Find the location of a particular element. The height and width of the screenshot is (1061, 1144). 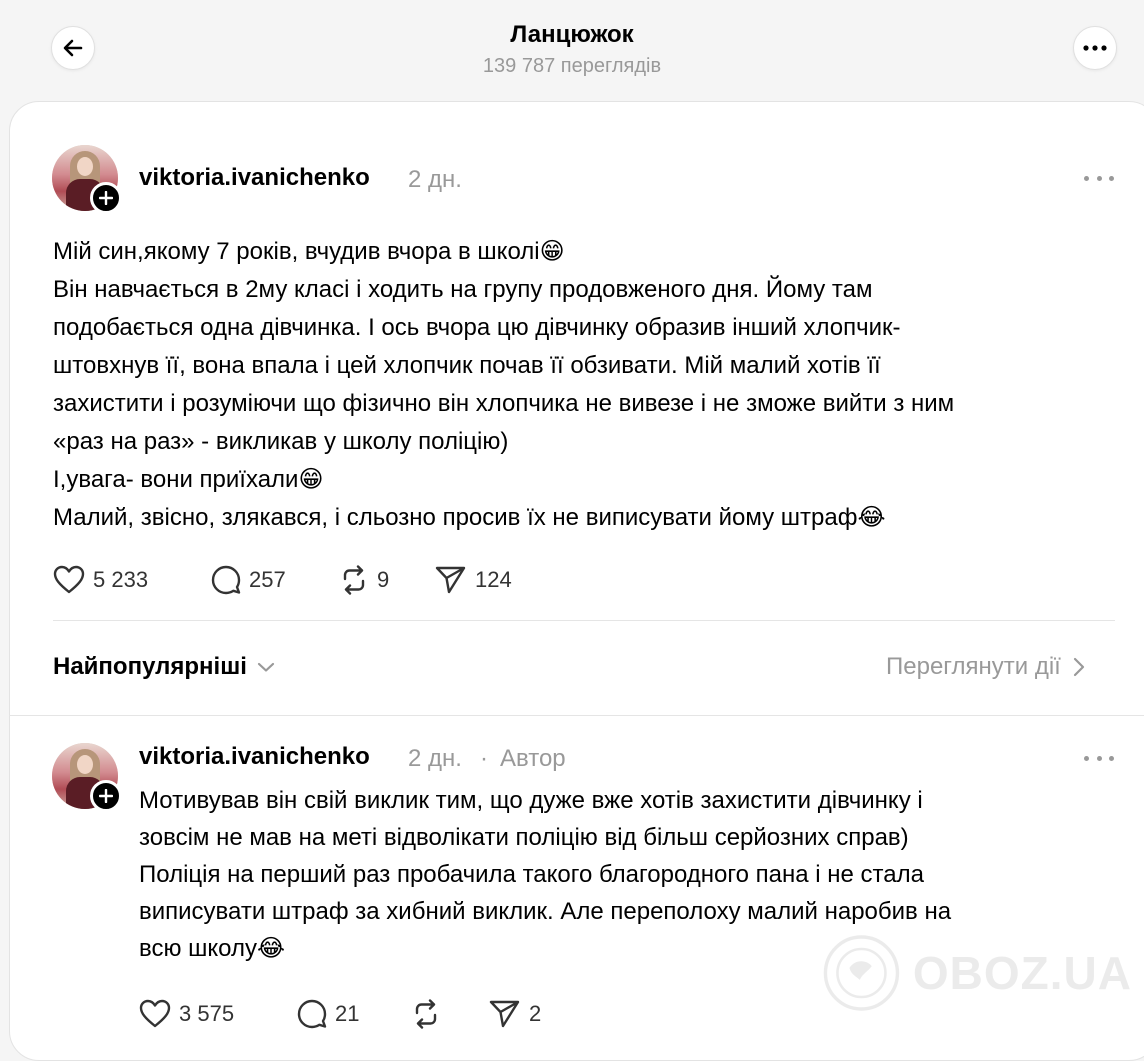

post-line: І,увага- вони приїхали😁 is located at coordinates (188, 479).